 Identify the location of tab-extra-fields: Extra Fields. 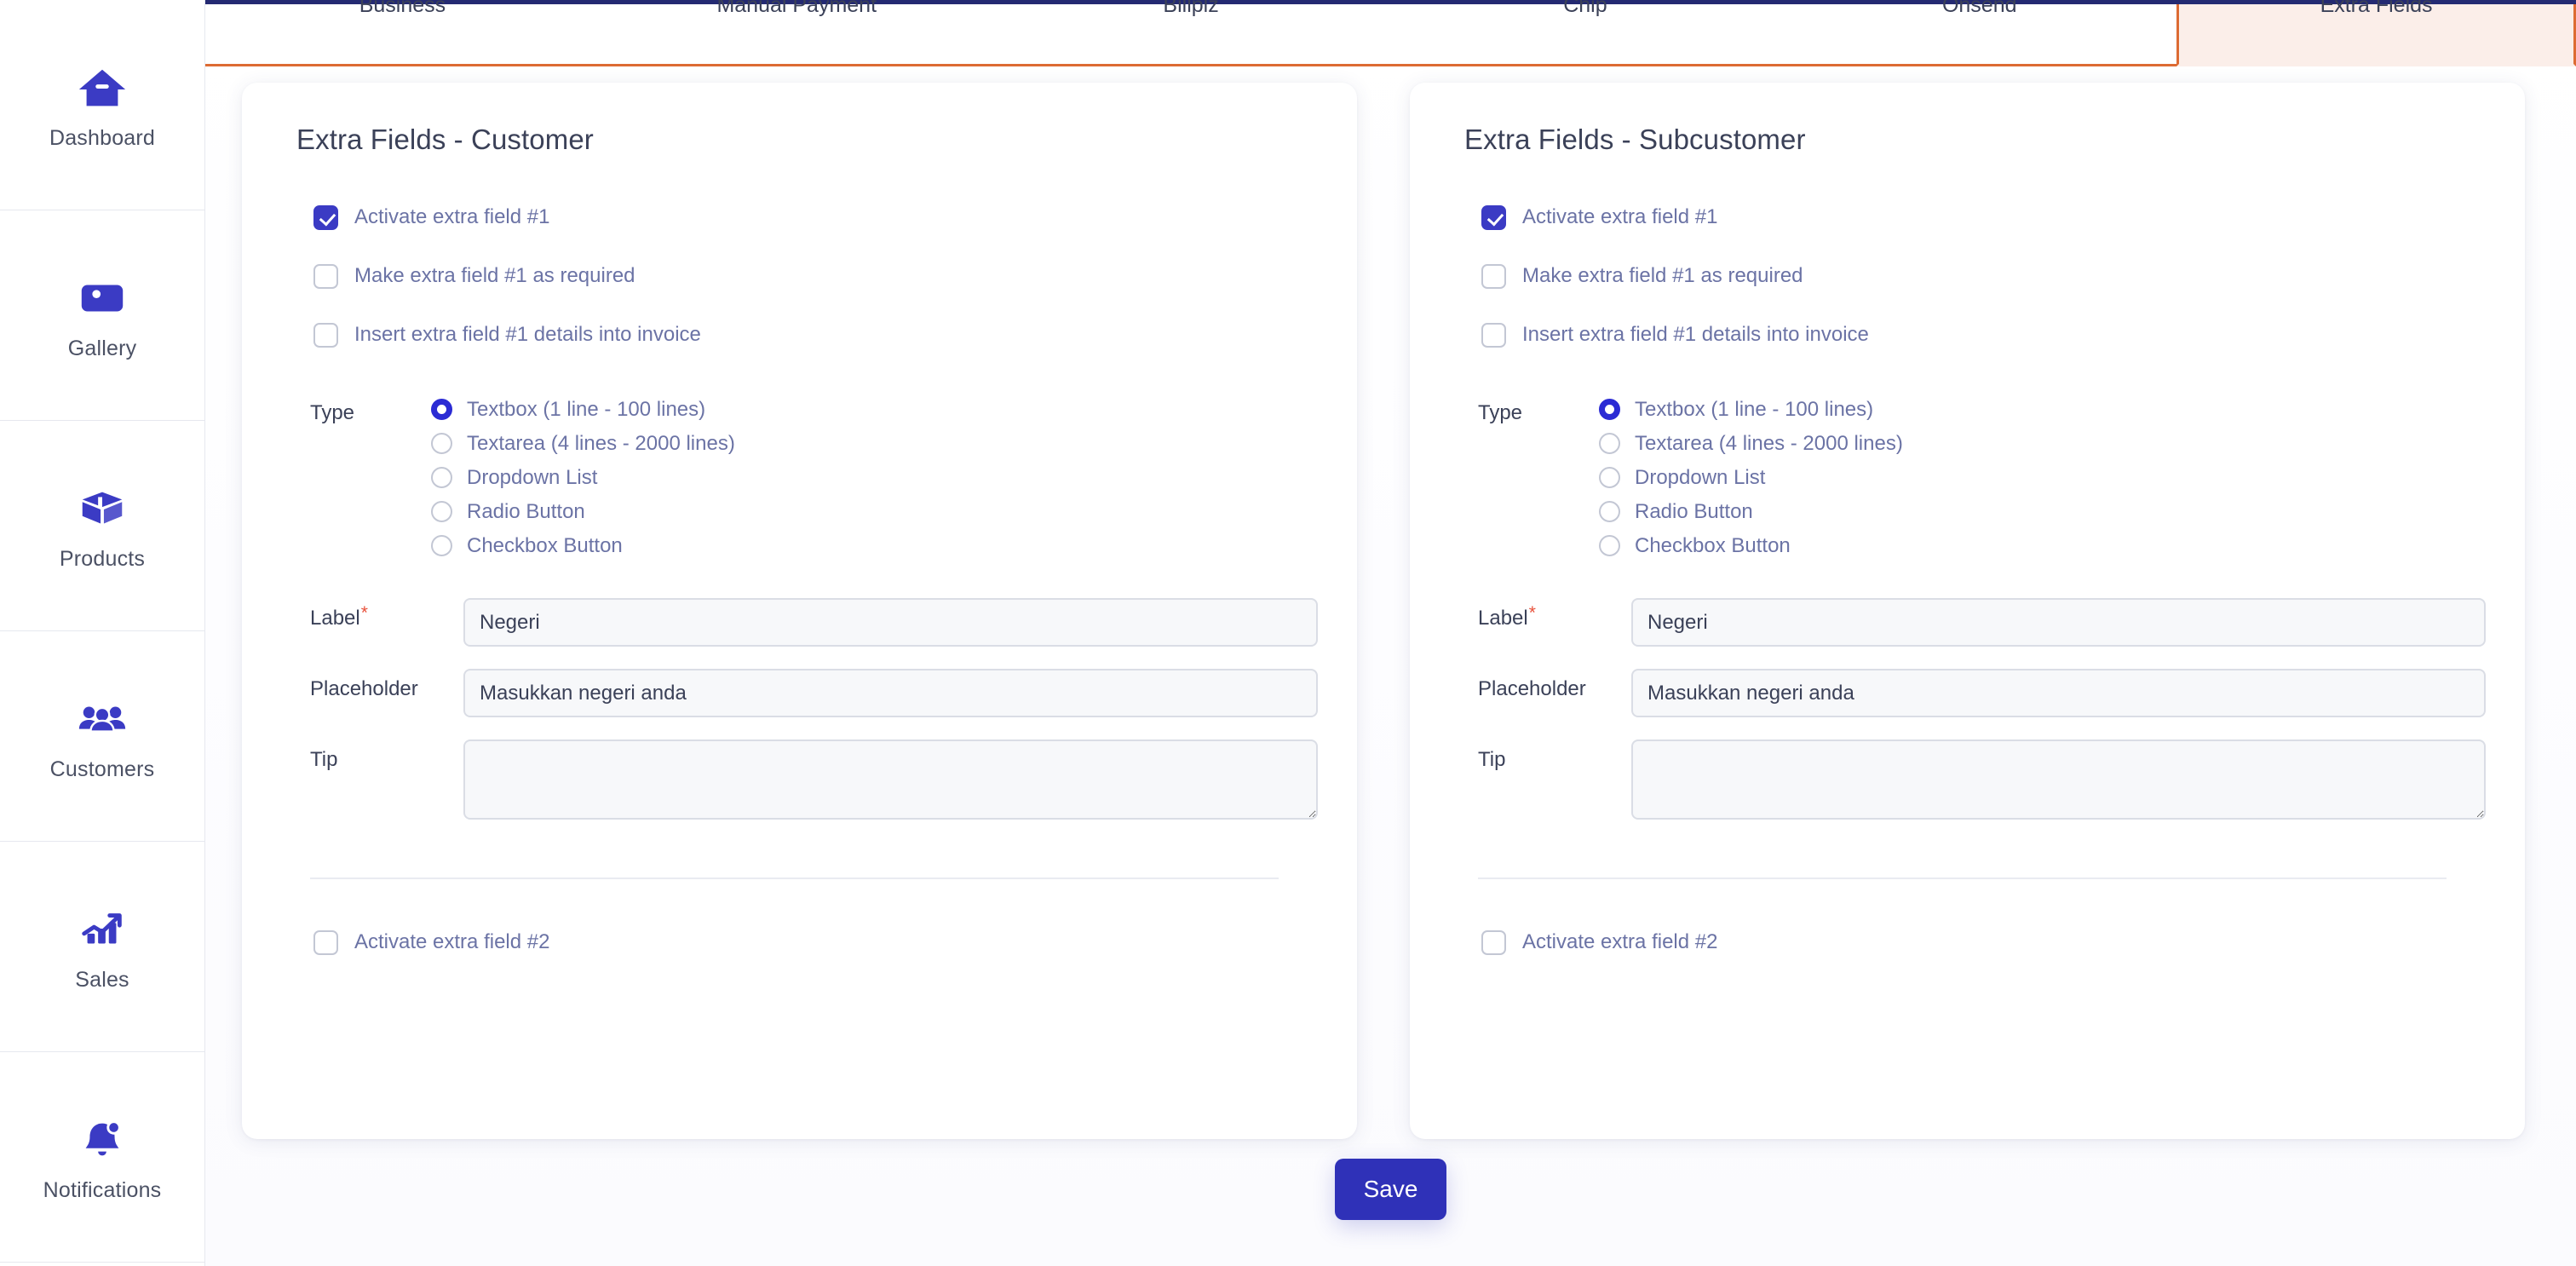
(2376, 33).